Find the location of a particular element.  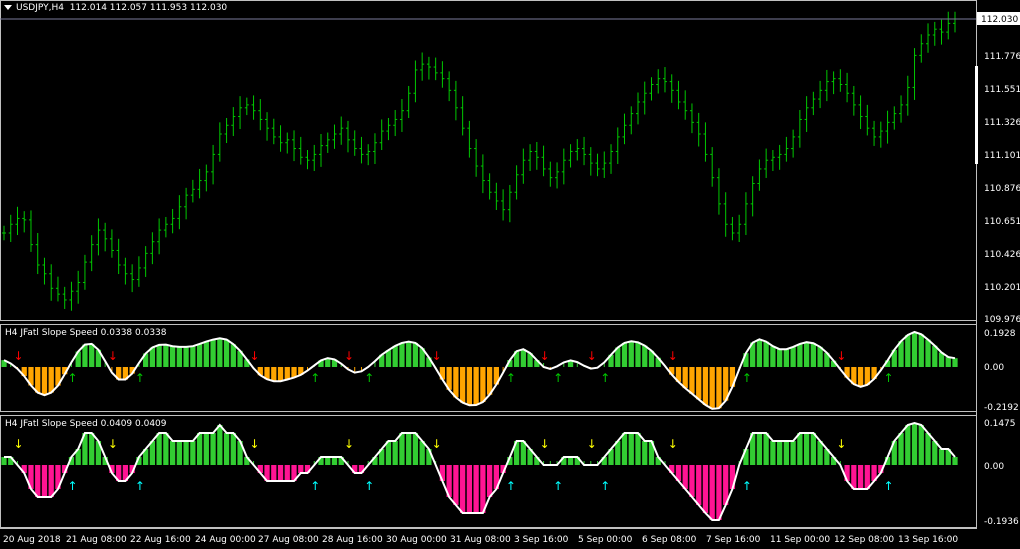

ind2-tick: 0.1475 is located at coordinates (1000, 424).